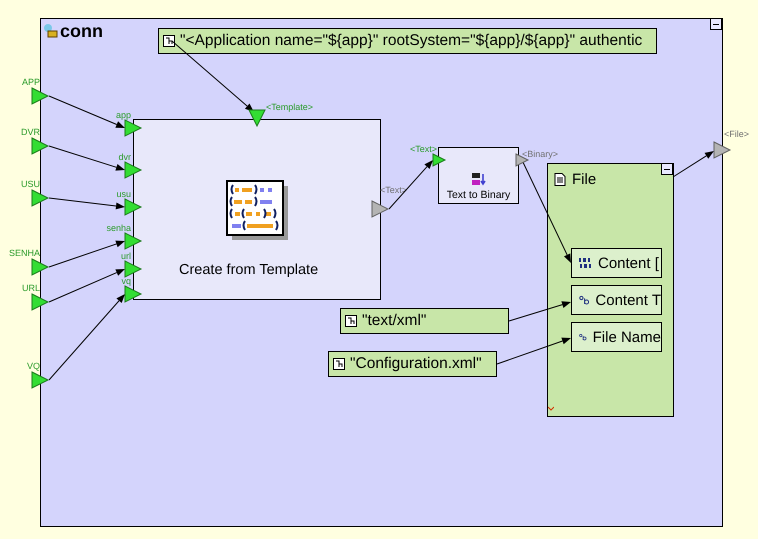 This screenshot has width=758, height=539. Describe the element at coordinates (394, 321) in the screenshot. I see `constant-value: "text/xml"` at that location.